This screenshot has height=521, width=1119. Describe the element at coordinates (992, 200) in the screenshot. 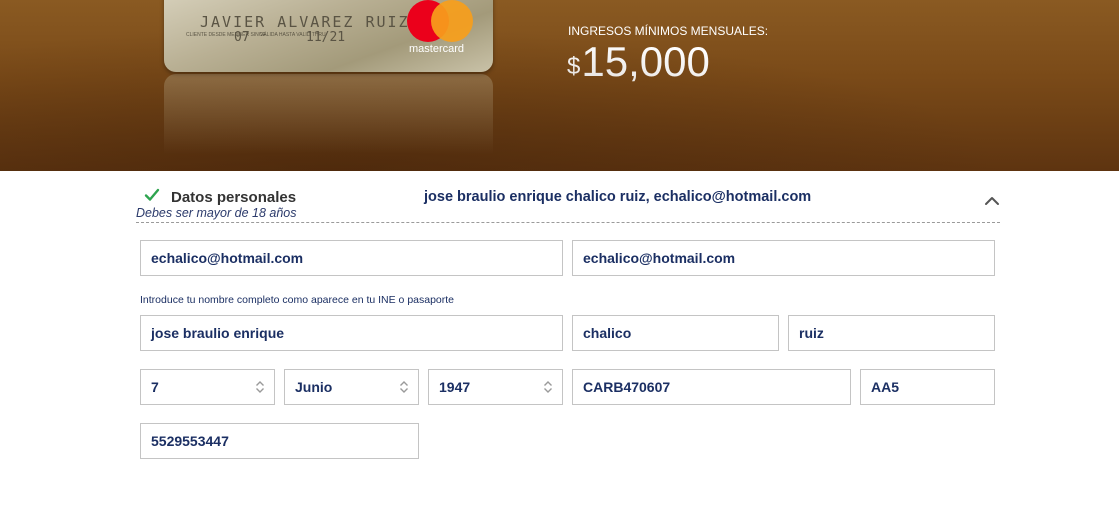

I see `chevron-up-icon` at that location.